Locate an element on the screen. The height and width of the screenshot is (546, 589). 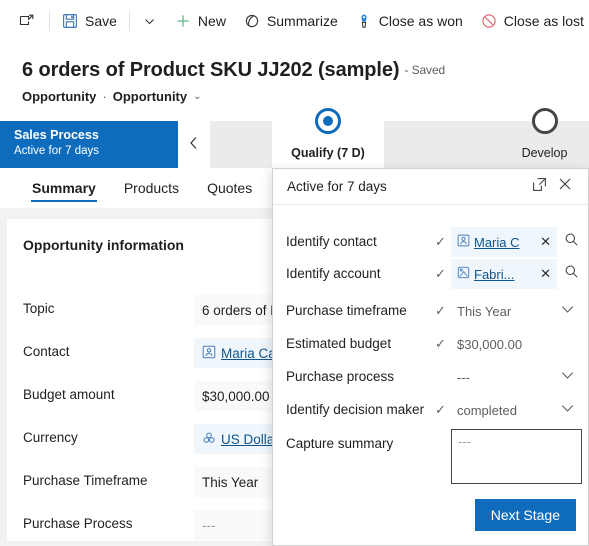
bpf-stage-label: Qualify (7 D) is located at coordinates (328, 157).